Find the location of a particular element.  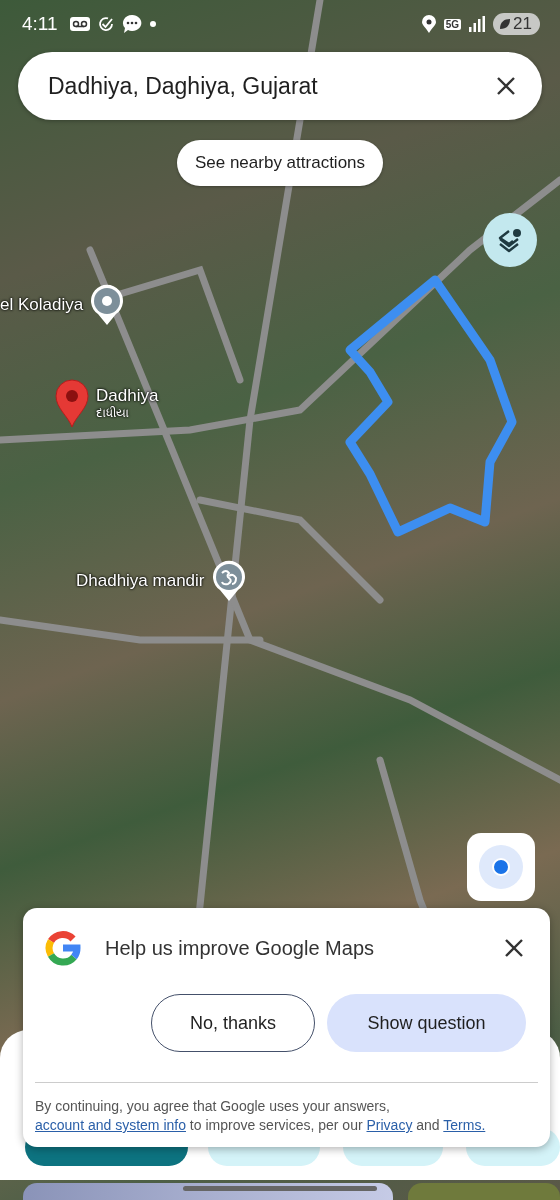

place-label-local: દાધીયા is located at coordinates (127, 413).